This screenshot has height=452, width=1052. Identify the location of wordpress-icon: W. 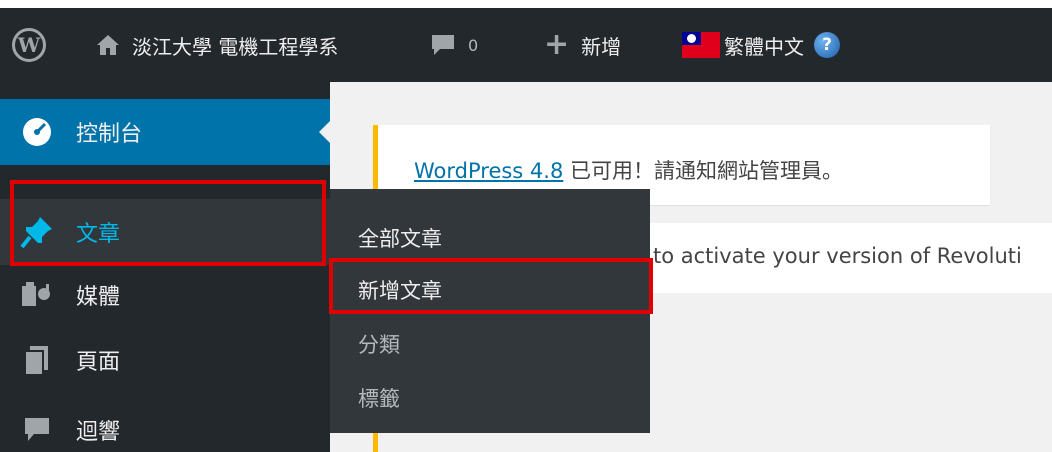
(29, 45).